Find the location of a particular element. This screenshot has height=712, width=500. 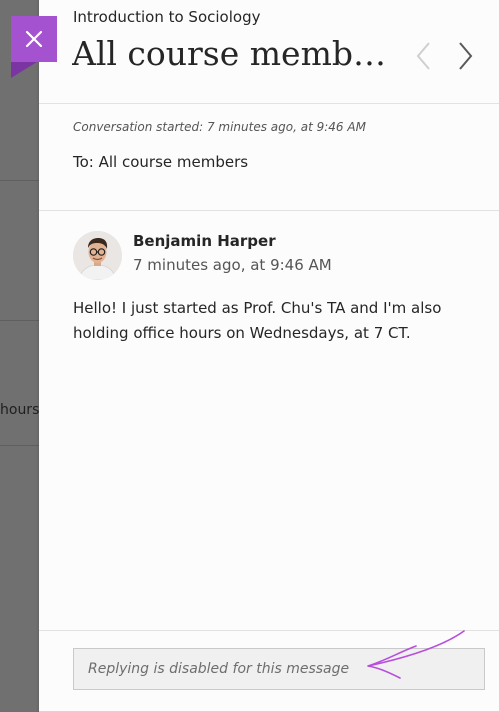

recipients: To: All course members is located at coordinates (161, 162).